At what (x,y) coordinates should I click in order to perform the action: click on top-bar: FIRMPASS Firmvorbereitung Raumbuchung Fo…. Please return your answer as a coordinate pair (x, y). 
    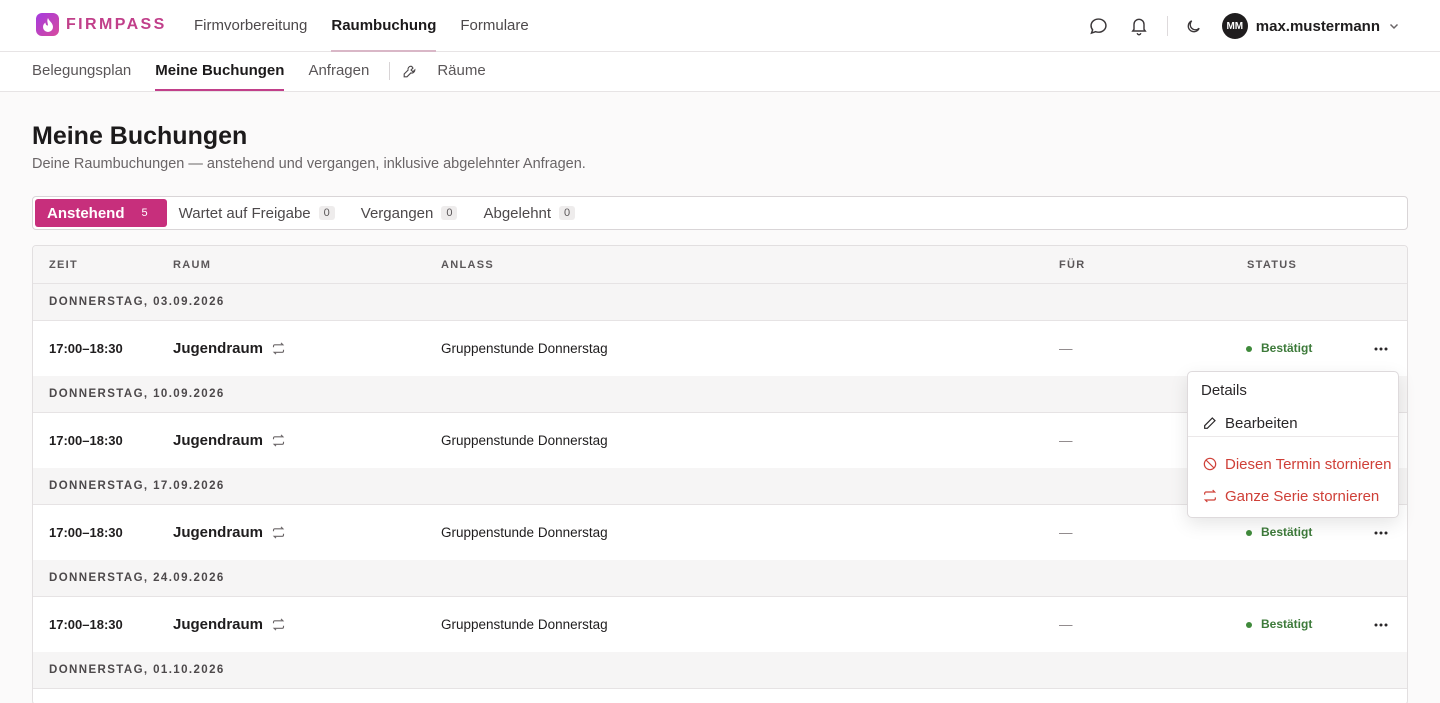
    Looking at the image, I should click on (720, 26).